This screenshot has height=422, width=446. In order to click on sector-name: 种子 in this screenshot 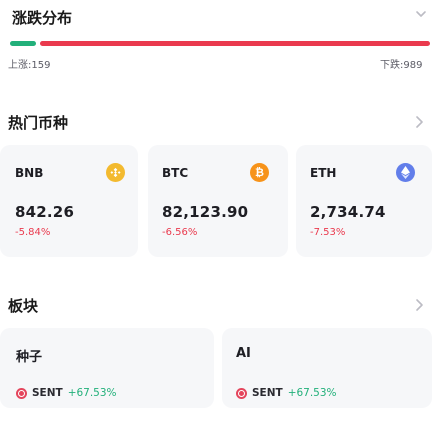, I will do `click(29, 357)`.